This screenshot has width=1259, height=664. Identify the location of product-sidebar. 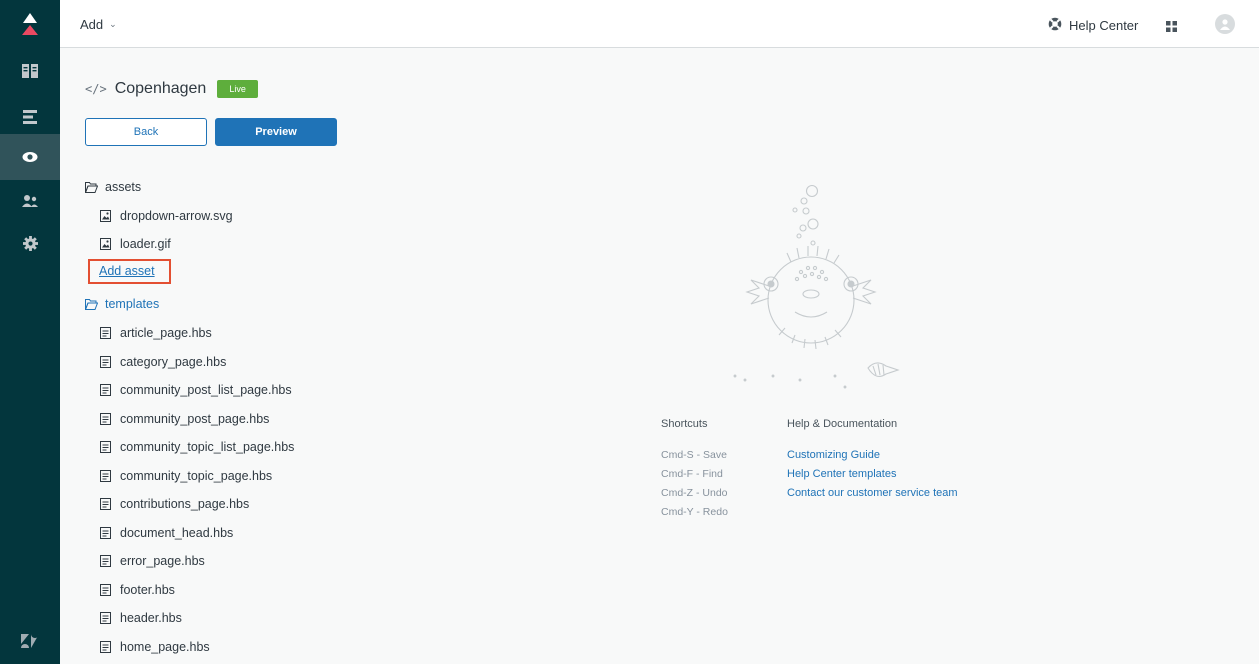
(30, 332).